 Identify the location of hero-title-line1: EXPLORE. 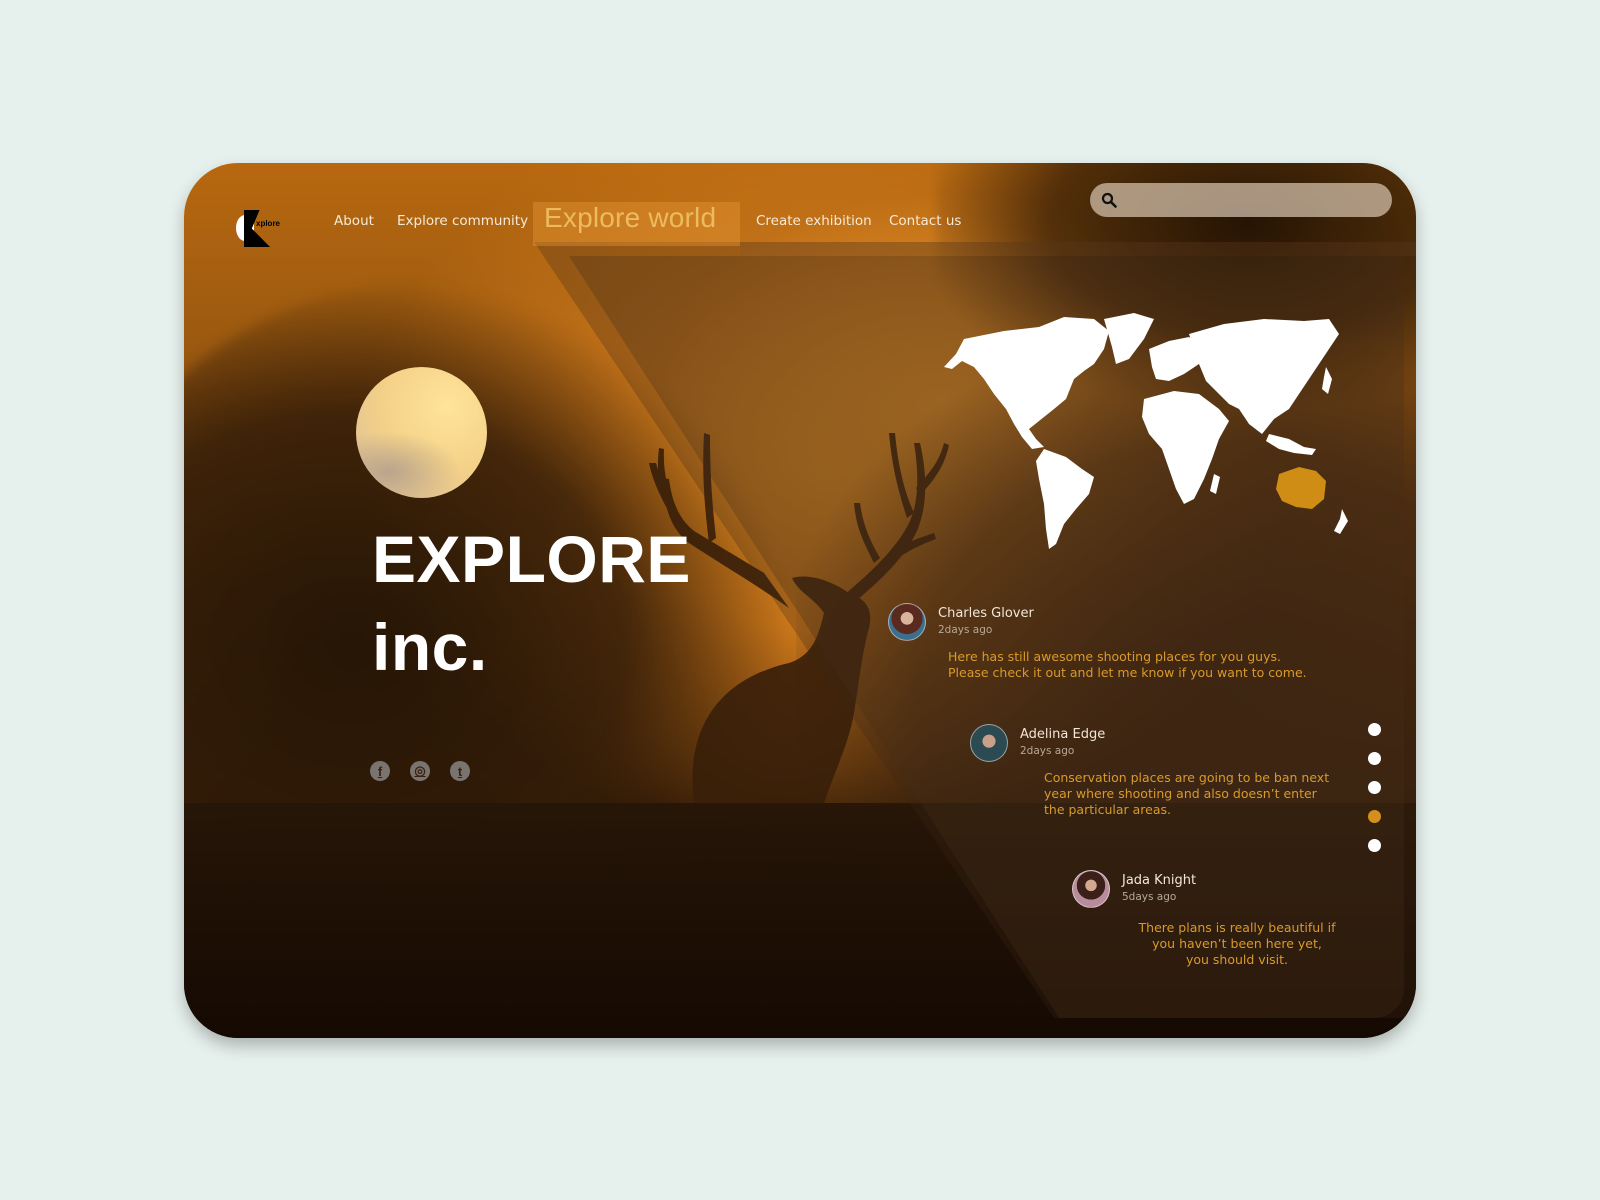
(531, 559).